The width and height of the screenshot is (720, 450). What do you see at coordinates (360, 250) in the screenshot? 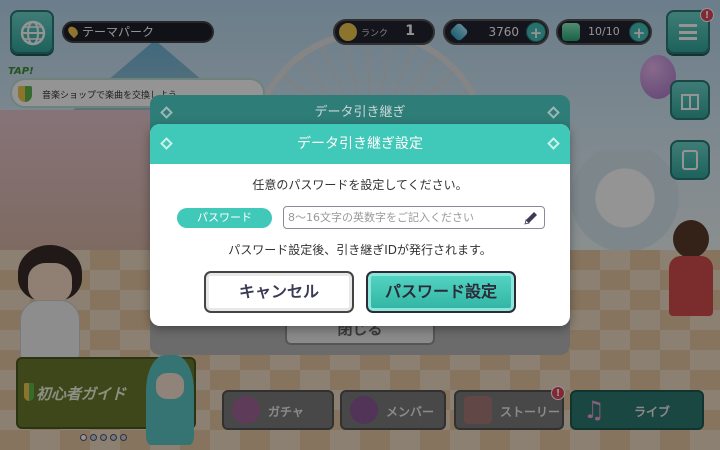
I see `dialog-note: パスワード設定後、引き継ぎIDが発行されます。` at bounding box center [360, 250].